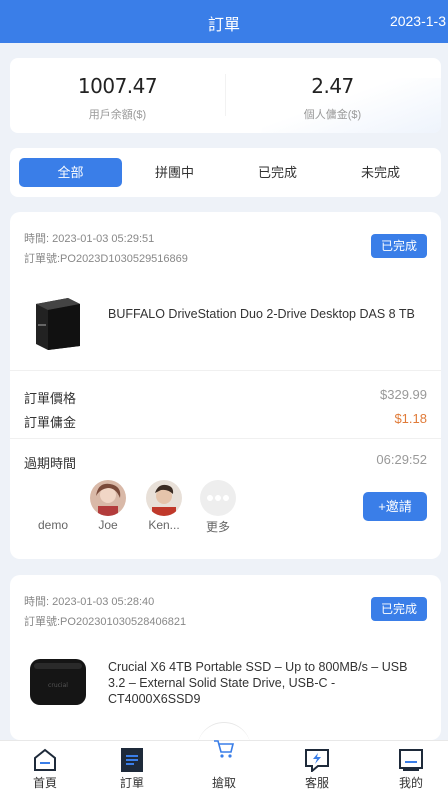  I want to click on order-number: 訂單號:PO2023D1030529516869, so click(106, 259).